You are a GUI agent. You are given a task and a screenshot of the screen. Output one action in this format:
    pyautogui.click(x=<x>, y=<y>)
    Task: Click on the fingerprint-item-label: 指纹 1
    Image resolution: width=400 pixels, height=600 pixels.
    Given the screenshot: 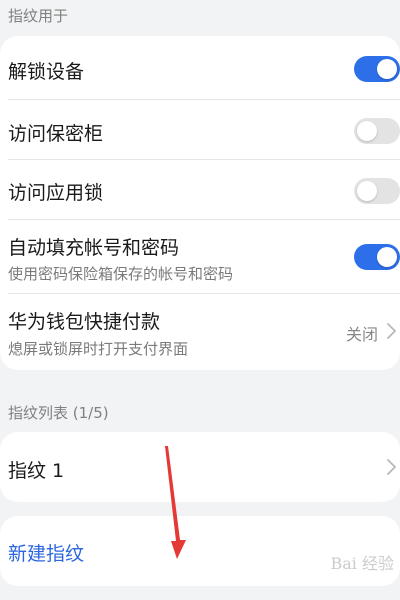 What is the action you would take?
    pyautogui.click(x=36, y=471)
    